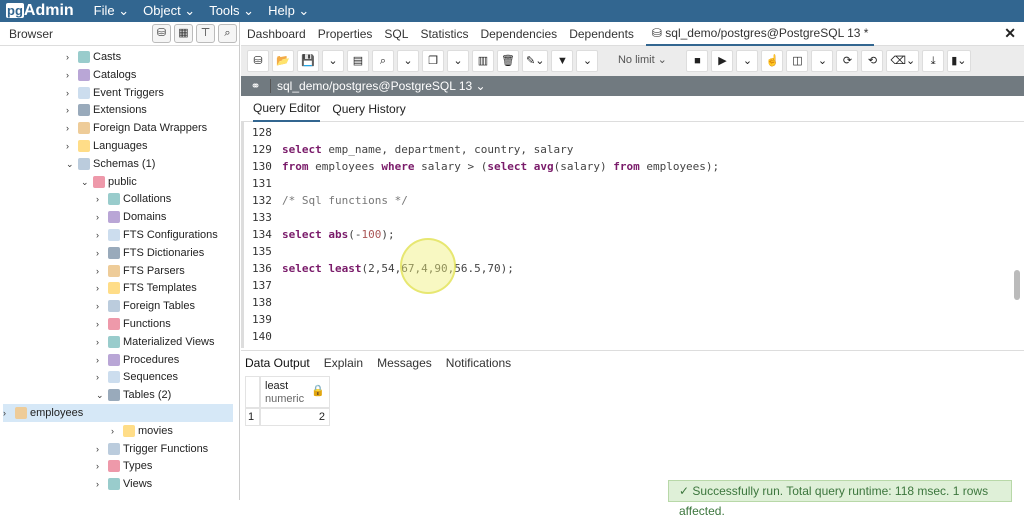 The height and width of the screenshot is (521, 1024). I want to click on tab-query-history: Query History, so click(368, 109).